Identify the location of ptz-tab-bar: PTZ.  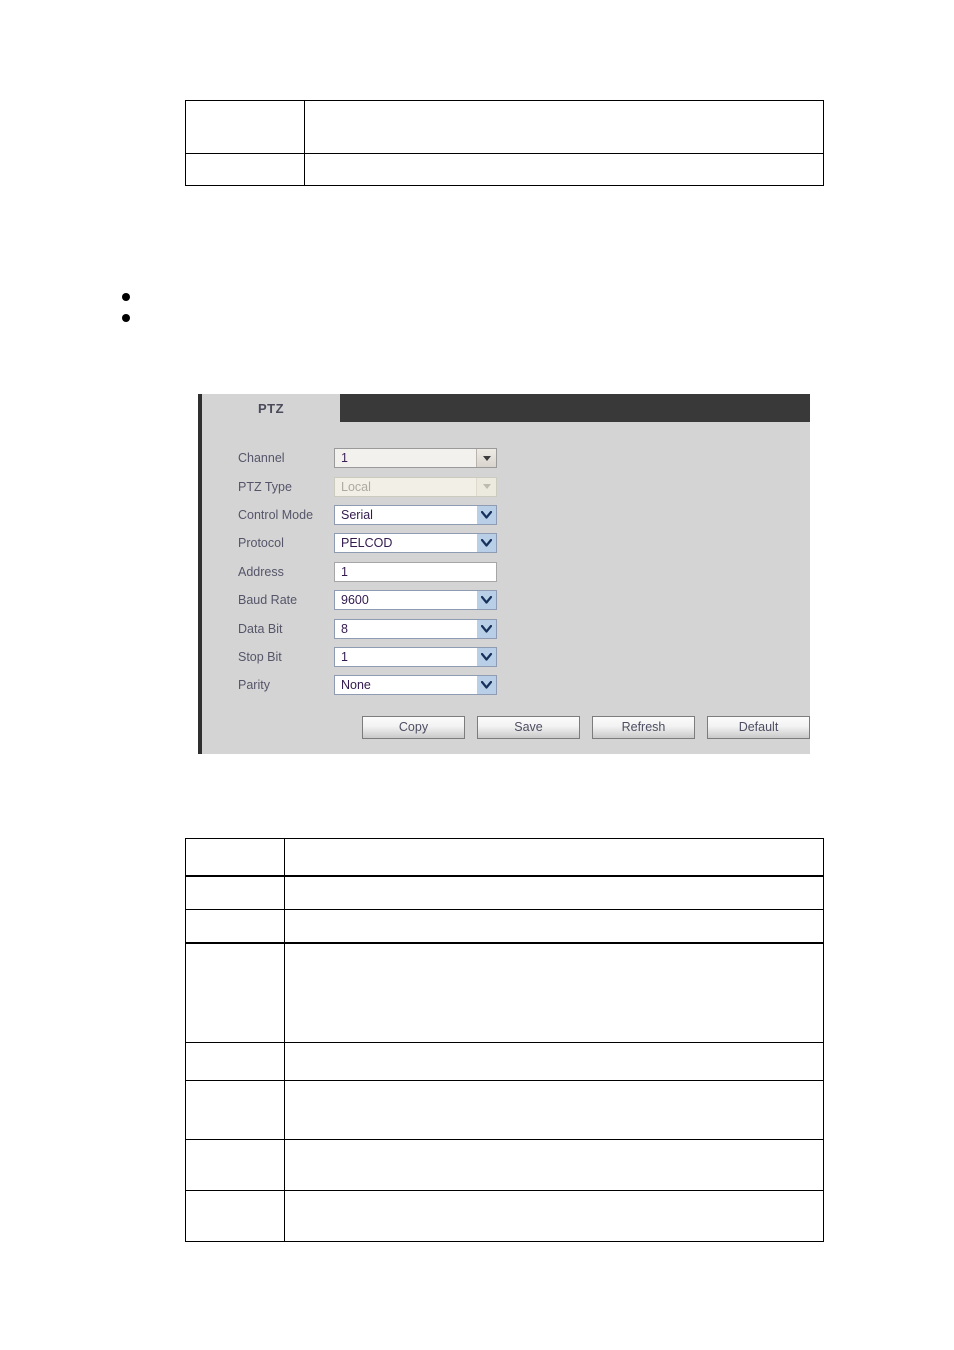
(506, 408).